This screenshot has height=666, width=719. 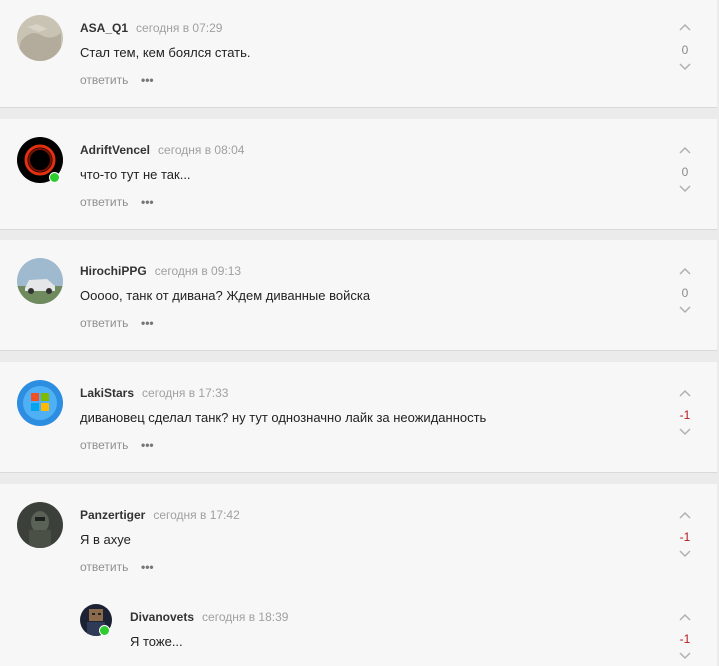 What do you see at coordinates (112, 515) in the screenshot?
I see `author-name: Panzertiger` at bounding box center [112, 515].